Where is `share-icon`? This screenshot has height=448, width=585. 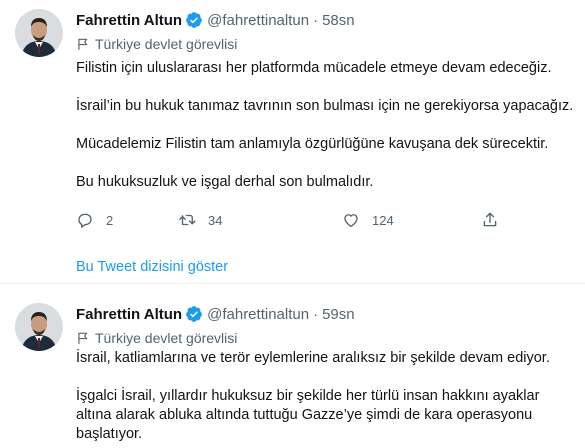 share-icon is located at coordinates (490, 219).